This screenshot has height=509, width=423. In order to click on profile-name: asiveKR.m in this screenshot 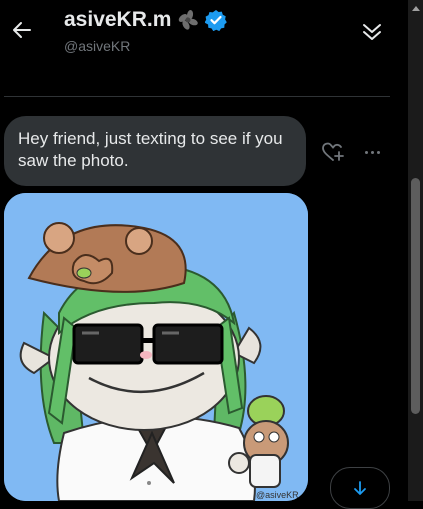, I will do `click(117, 20)`.